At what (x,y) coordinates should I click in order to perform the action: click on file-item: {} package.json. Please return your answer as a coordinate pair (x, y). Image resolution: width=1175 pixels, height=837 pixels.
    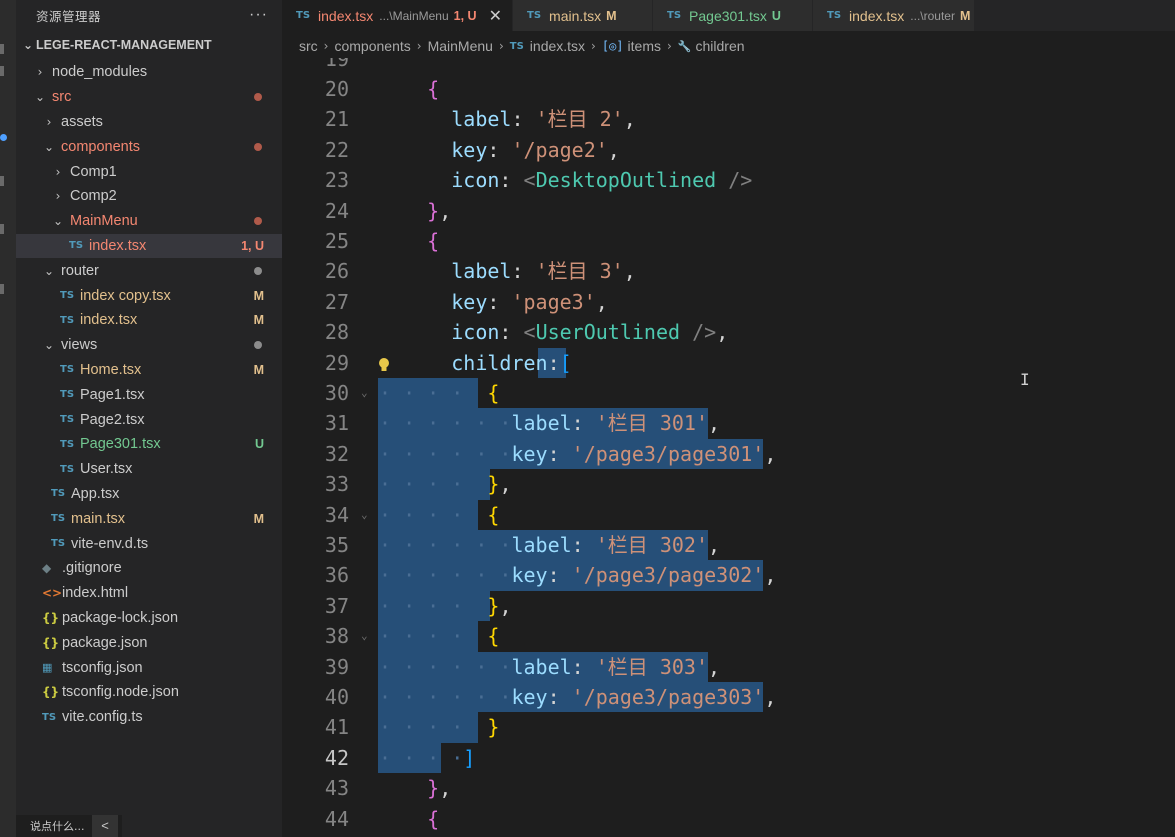
    Looking at the image, I should click on (149, 642).